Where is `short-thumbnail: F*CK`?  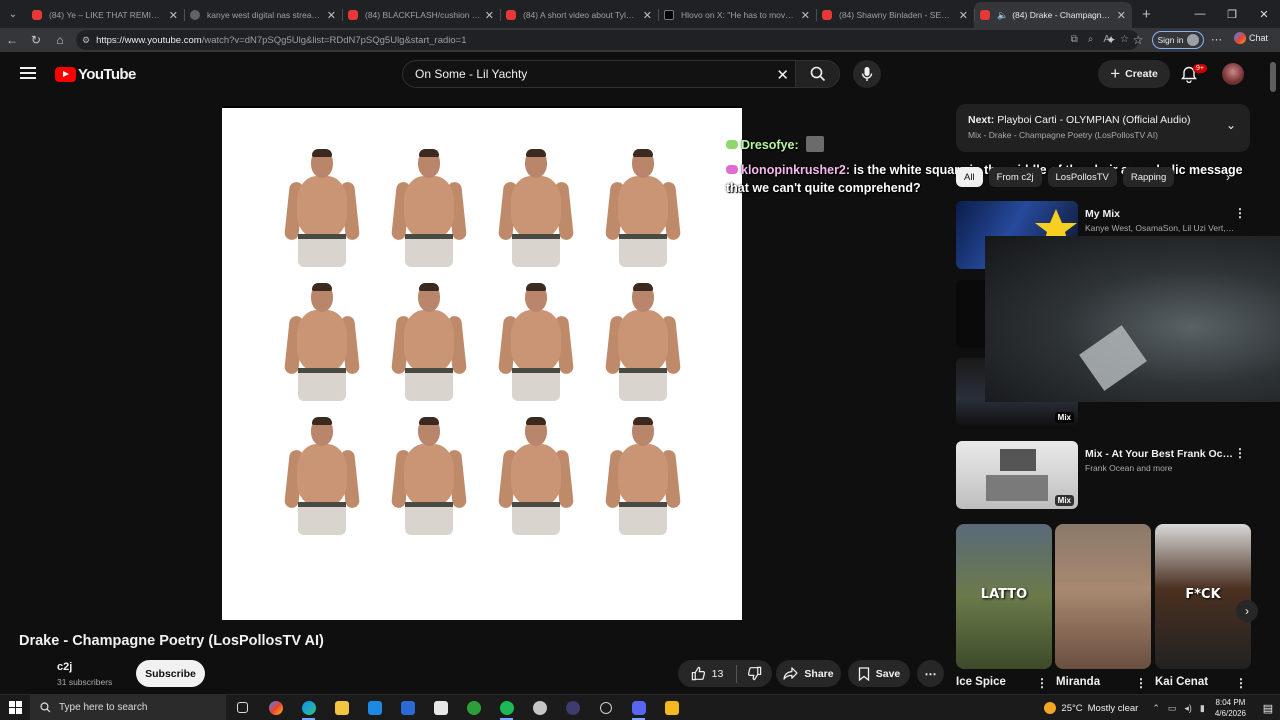
short-thumbnail: F*CK is located at coordinates (1203, 596).